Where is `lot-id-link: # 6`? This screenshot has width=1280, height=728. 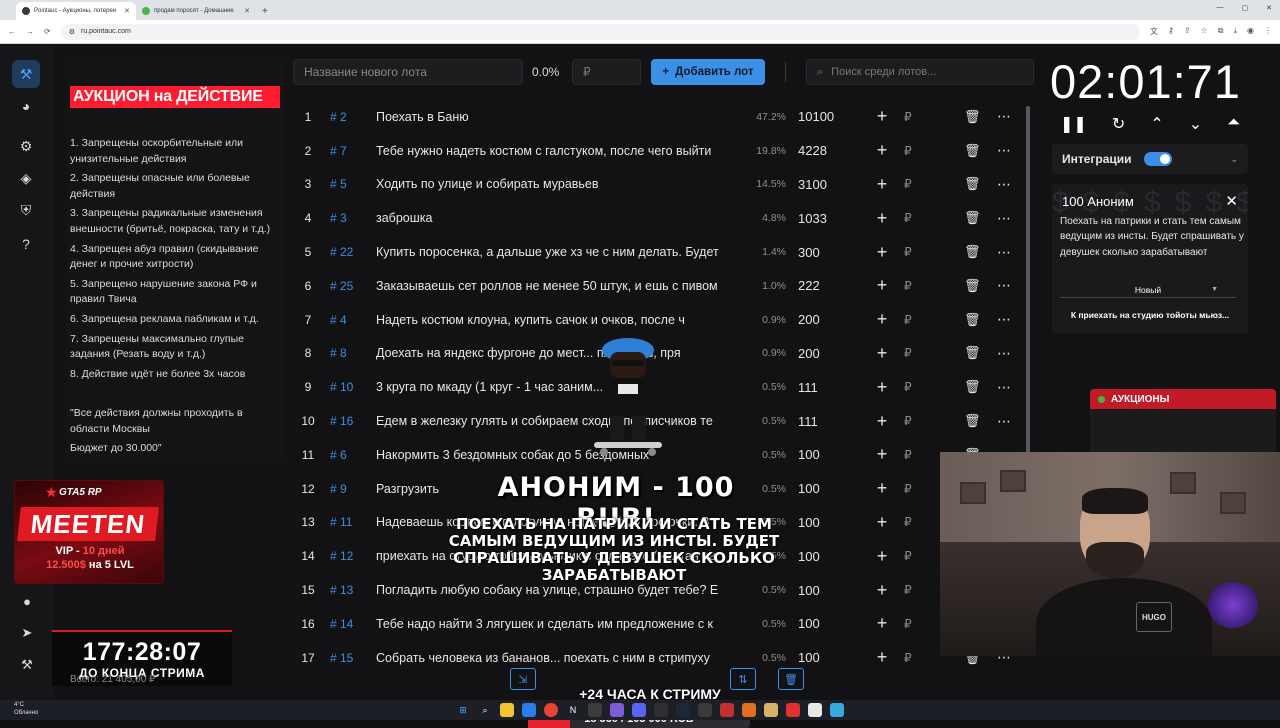
lot-id-link: # 6 is located at coordinates (350, 455).